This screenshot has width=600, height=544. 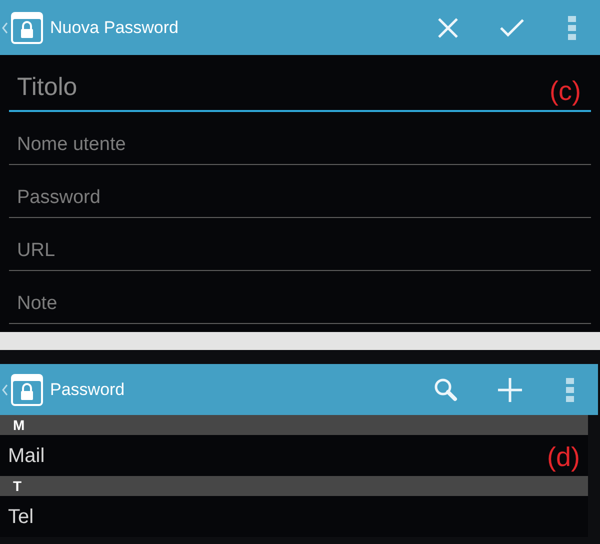 What do you see at coordinates (300, 138) in the screenshot?
I see `text-field: Nome utente` at bounding box center [300, 138].